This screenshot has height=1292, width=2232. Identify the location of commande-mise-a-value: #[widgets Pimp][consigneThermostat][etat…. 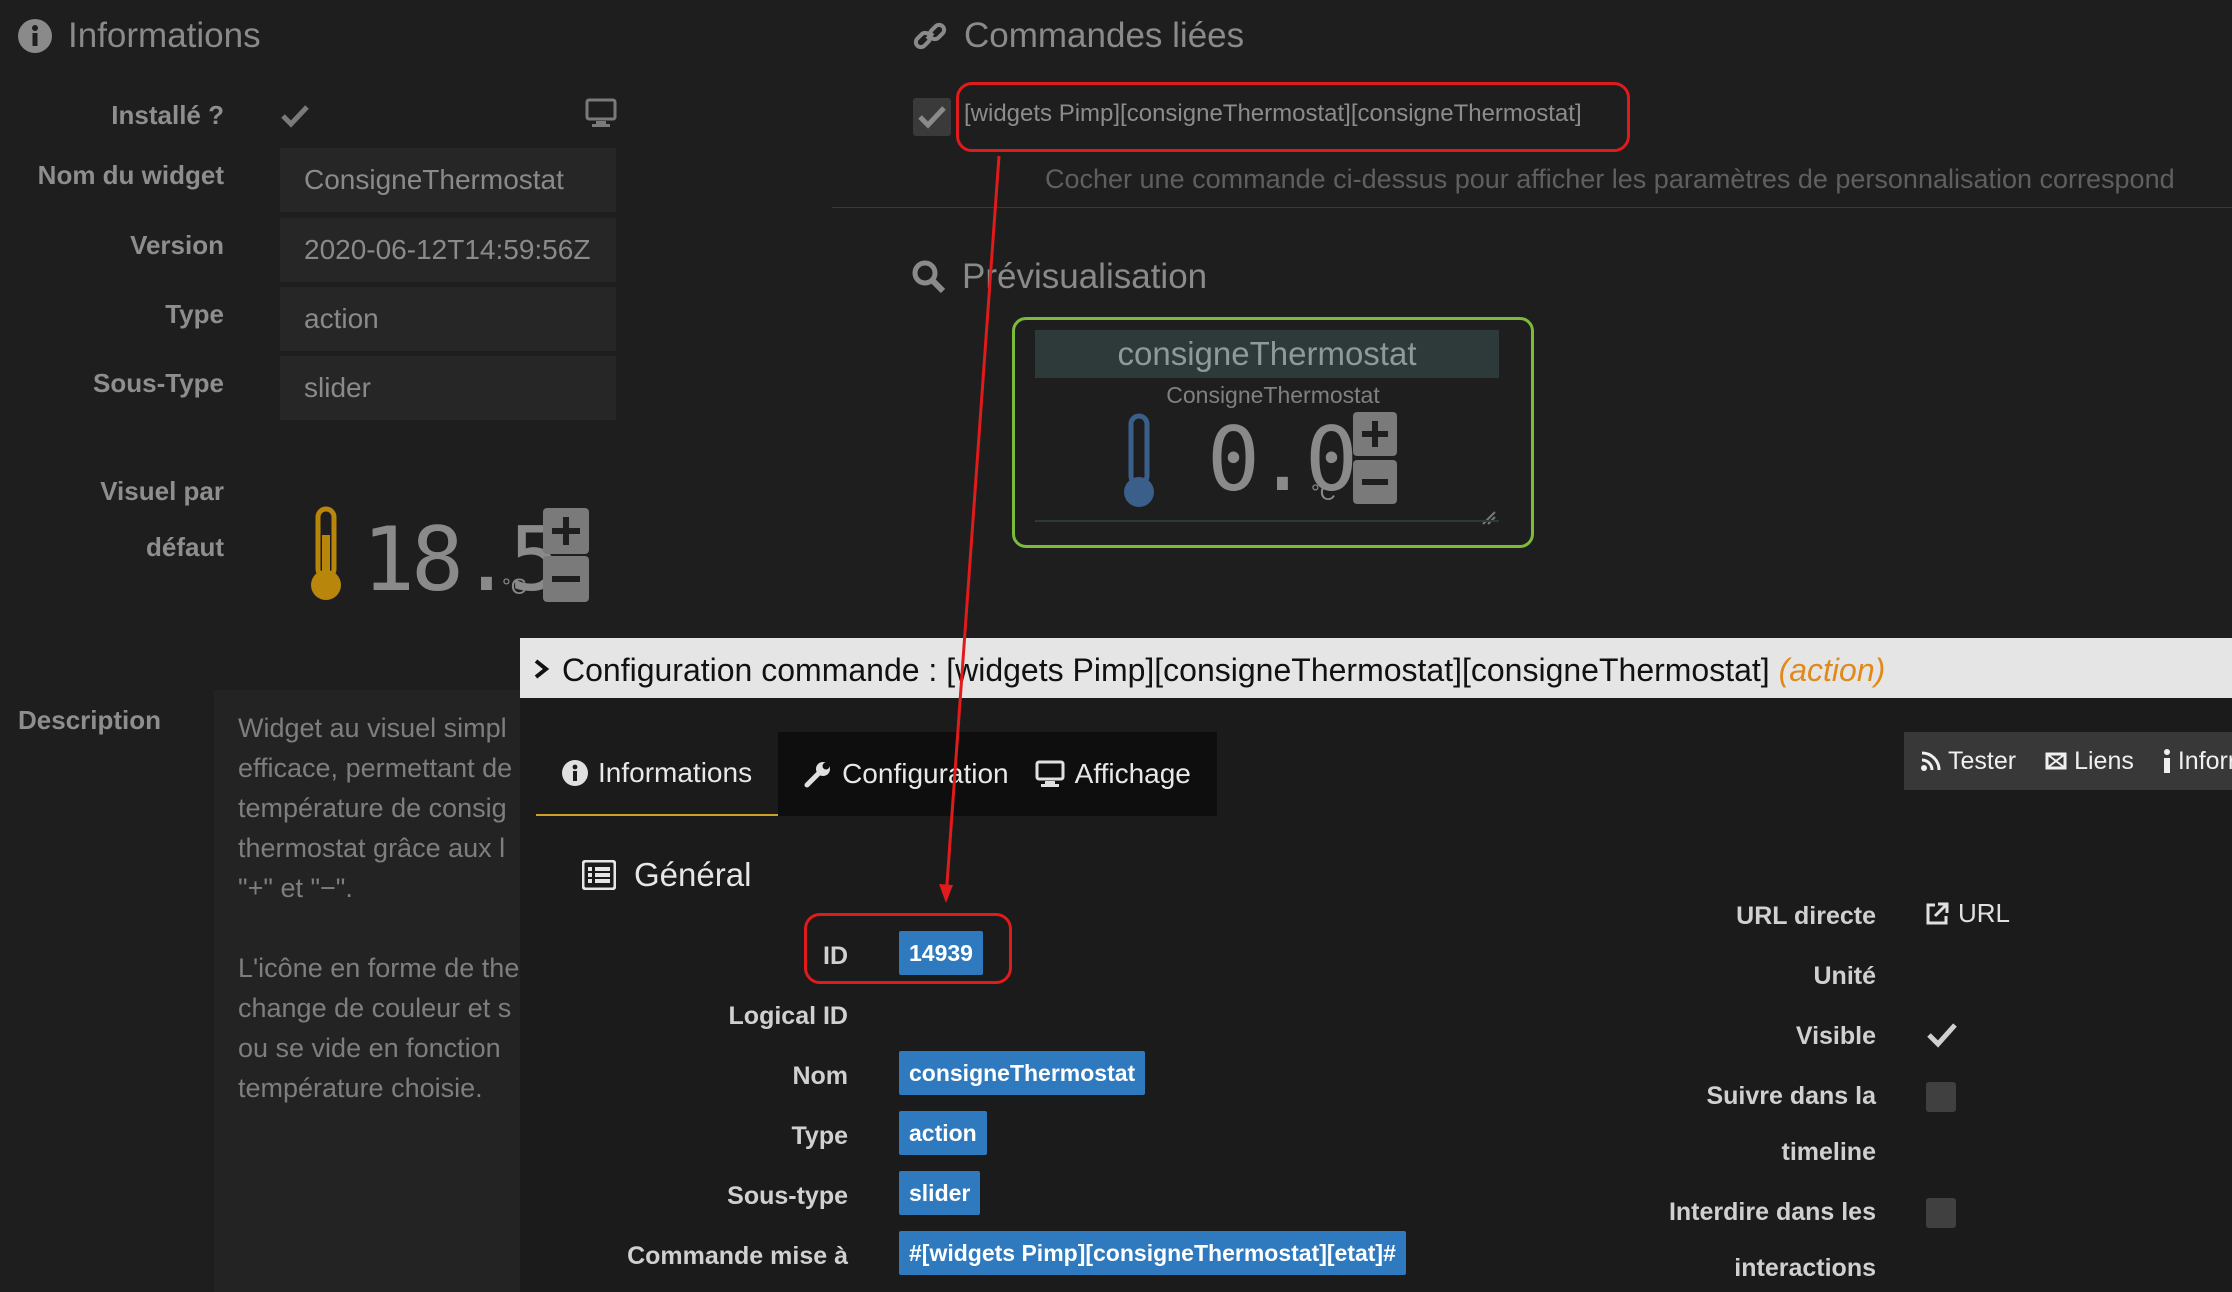
(1152, 1253).